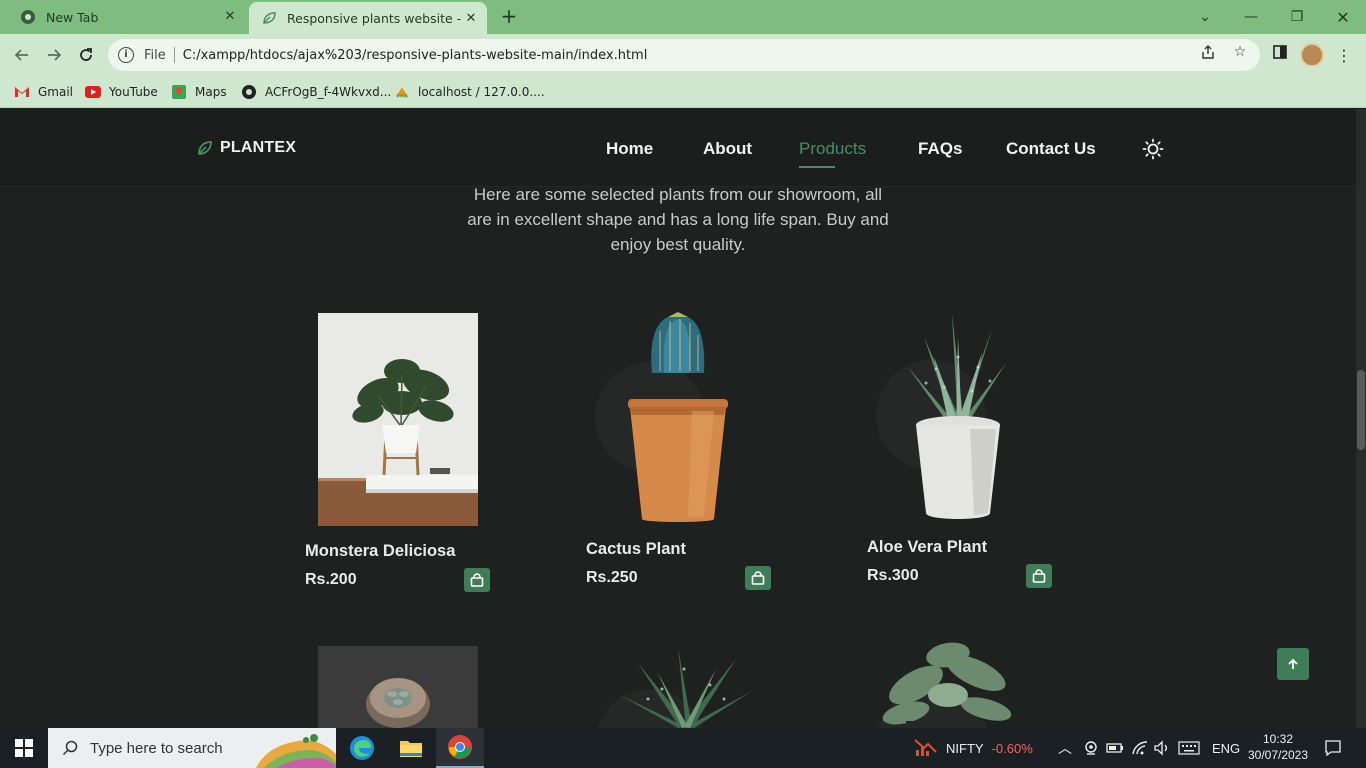 The height and width of the screenshot is (768, 1366). What do you see at coordinates (927, 547) in the screenshot?
I see `product-name: Aloe Vera Plant` at bounding box center [927, 547].